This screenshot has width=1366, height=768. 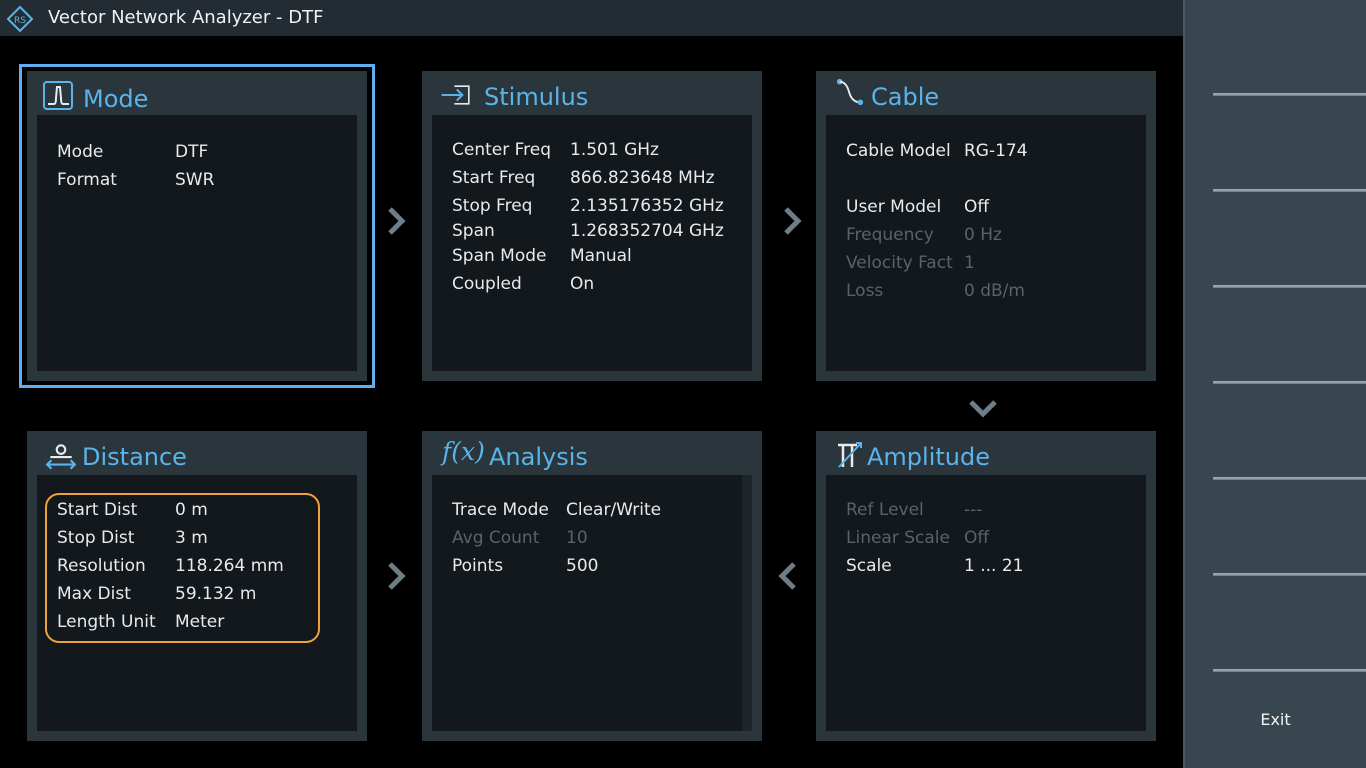 What do you see at coordinates (116, 99) in the screenshot?
I see `panel-title: Mode` at bounding box center [116, 99].